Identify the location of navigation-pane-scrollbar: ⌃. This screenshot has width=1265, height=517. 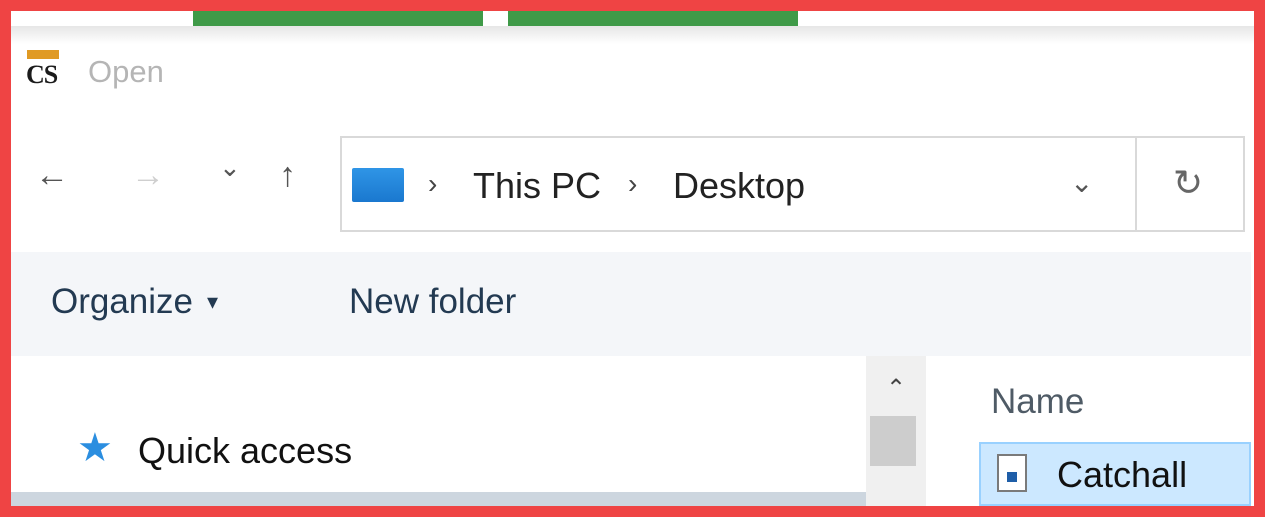
(896, 431).